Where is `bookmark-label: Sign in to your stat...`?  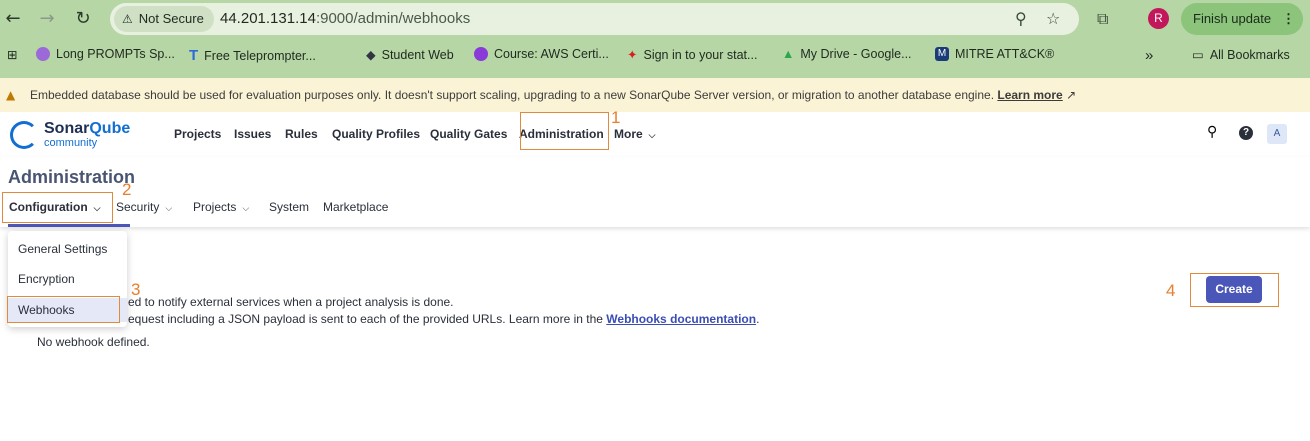 bookmark-label: Sign in to your stat... is located at coordinates (700, 54).